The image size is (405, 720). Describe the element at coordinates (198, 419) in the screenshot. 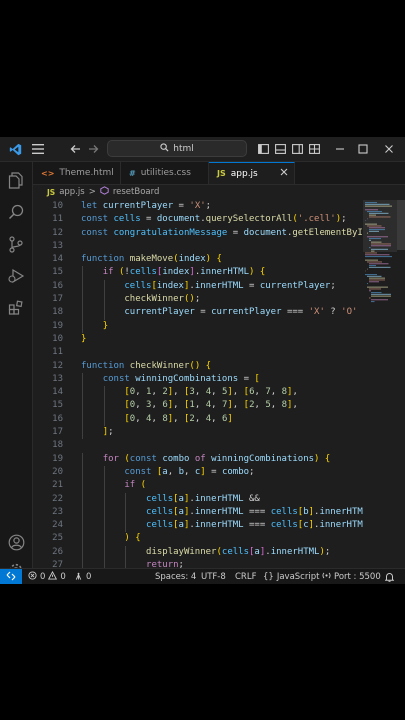

I see `code-line: 16 [0, 4, 8], [2, 4, 6]` at that location.